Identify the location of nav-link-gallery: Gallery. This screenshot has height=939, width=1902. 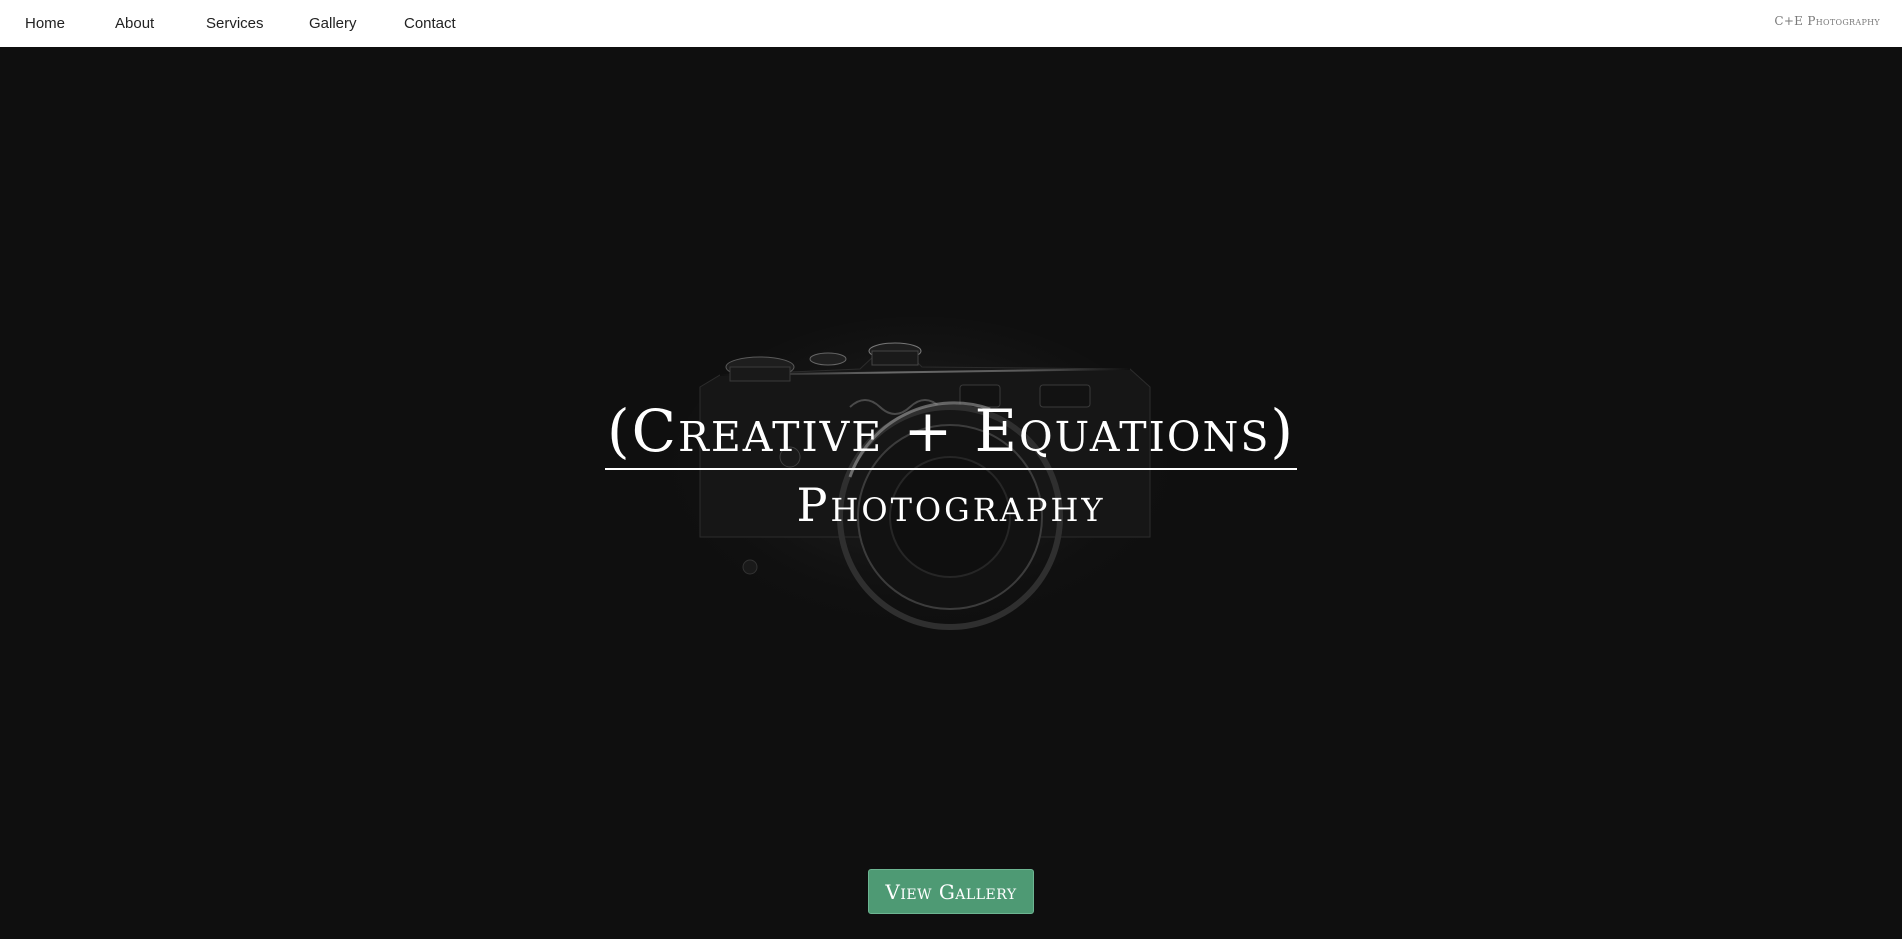
(333, 23).